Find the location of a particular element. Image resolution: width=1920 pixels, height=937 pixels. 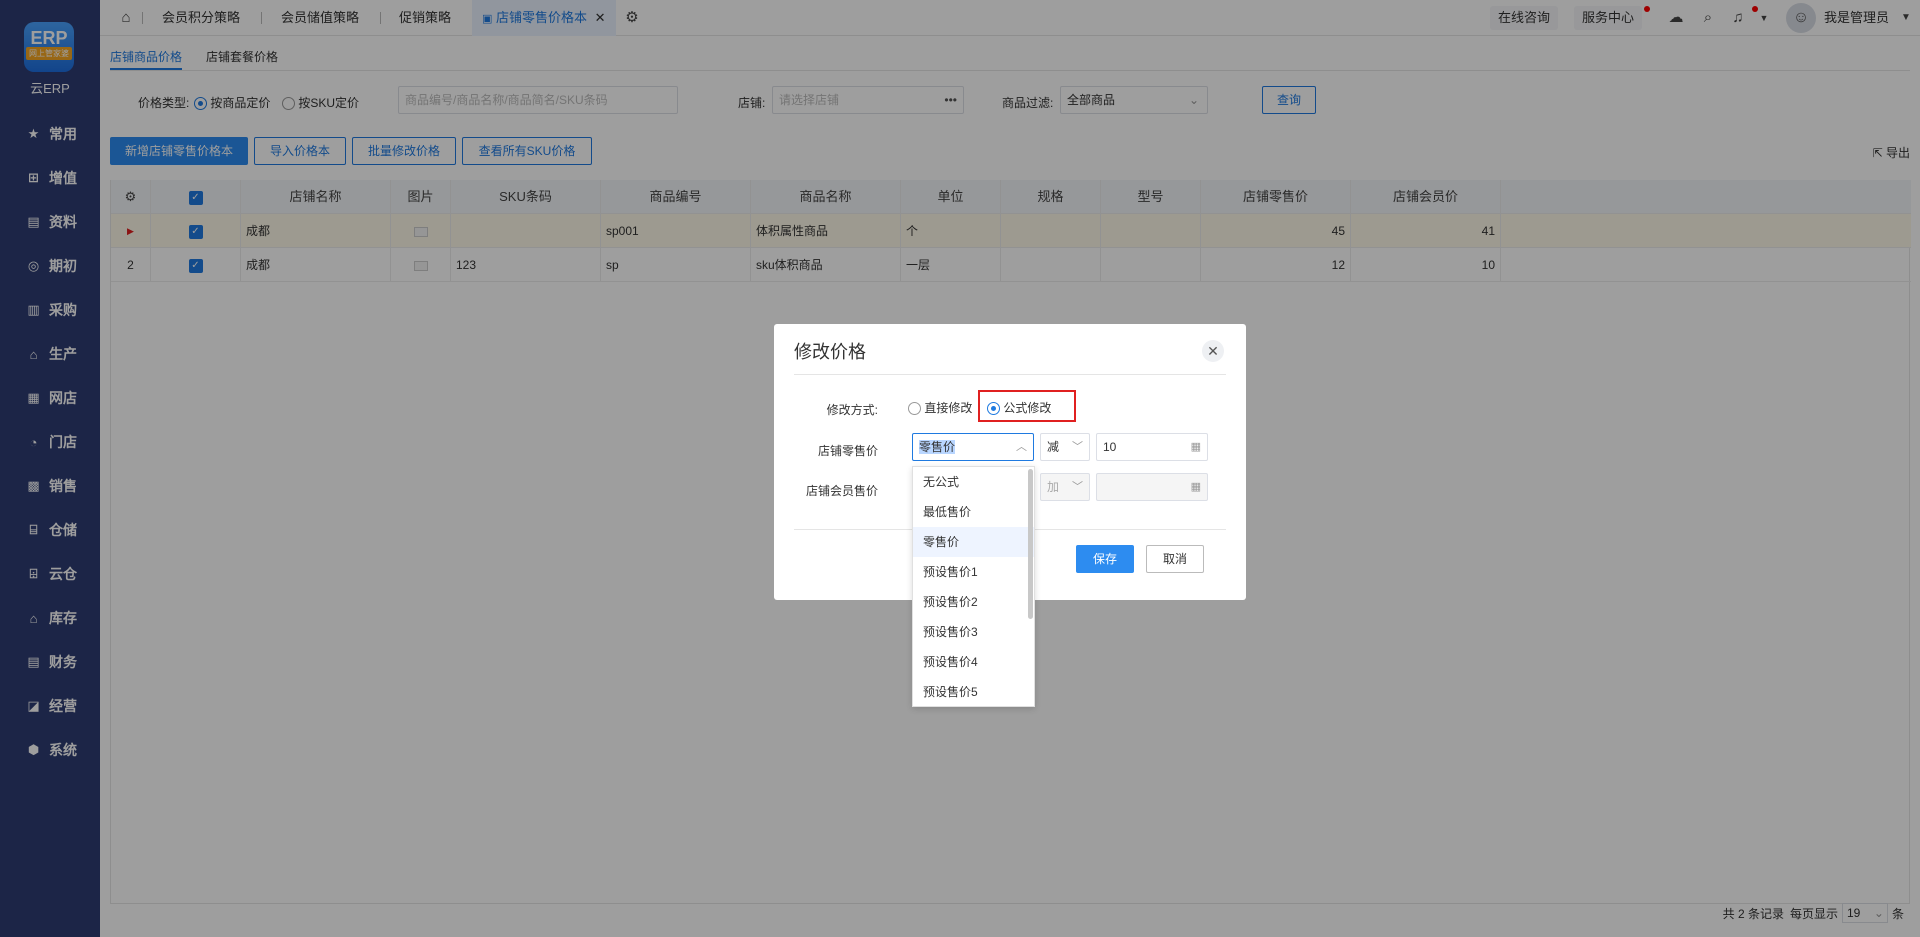

mode-label: 修改方式: is located at coordinates (852, 410).